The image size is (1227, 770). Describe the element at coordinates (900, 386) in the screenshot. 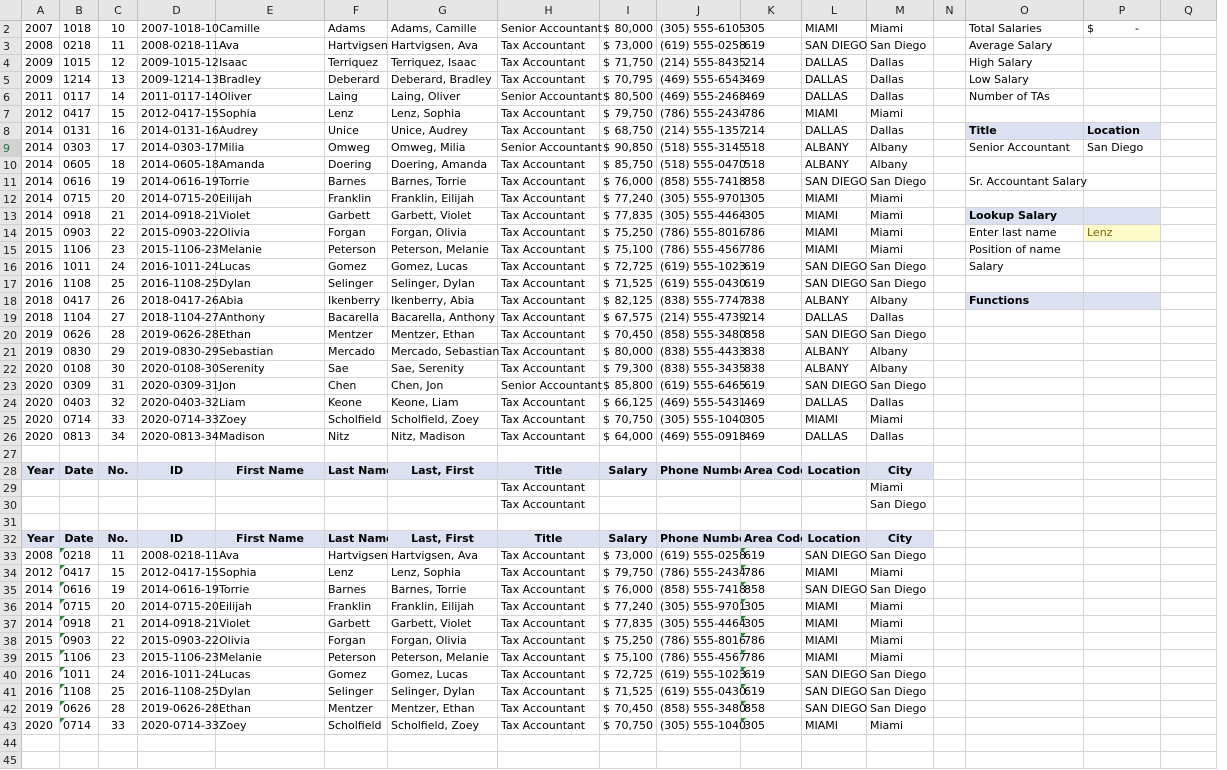

I see `cell-city: San Diego` at that location.